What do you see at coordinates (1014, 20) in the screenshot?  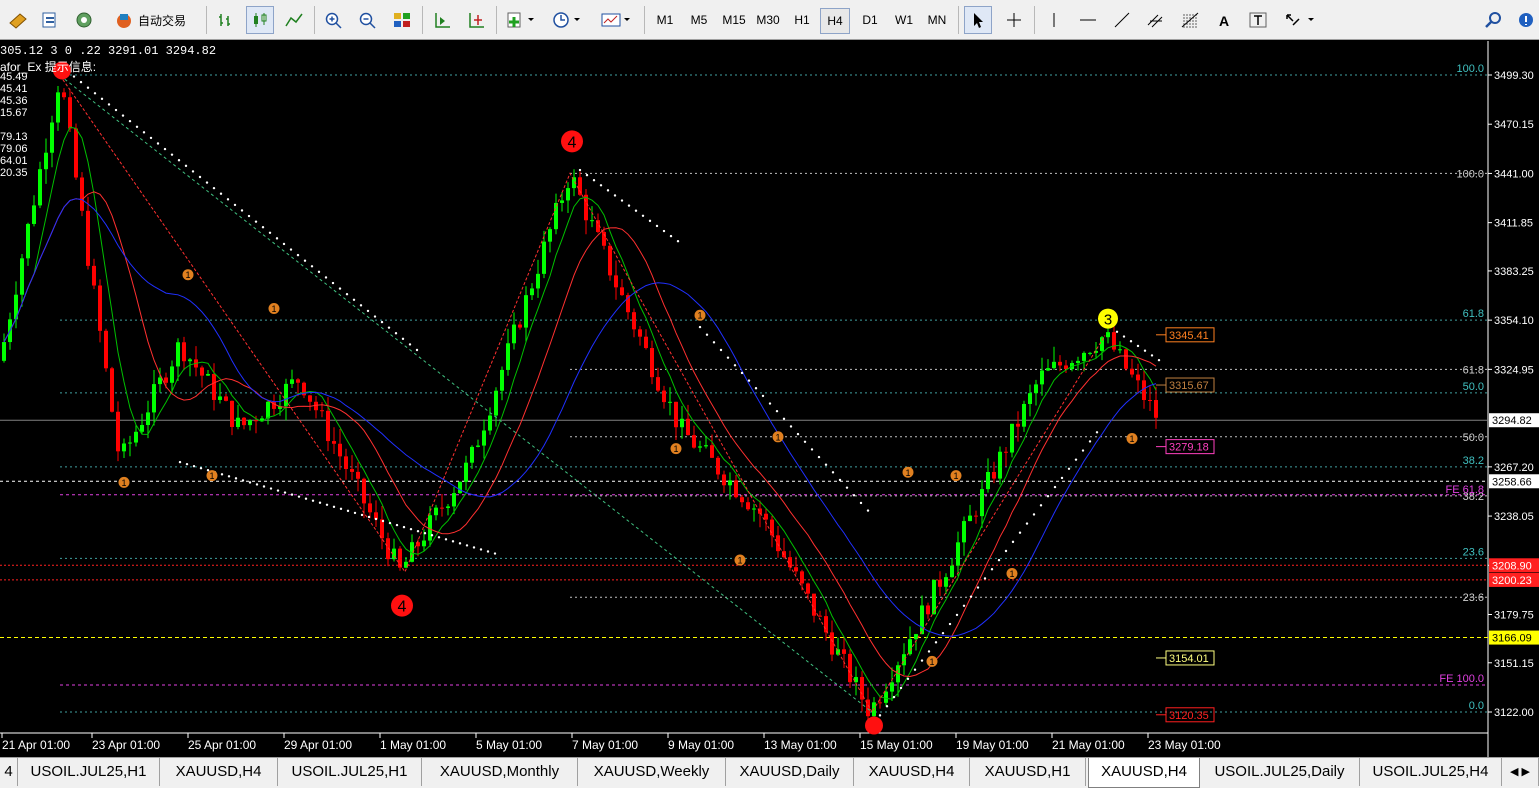 I see `crosshair-icon` at bounding box center [1014, 20].